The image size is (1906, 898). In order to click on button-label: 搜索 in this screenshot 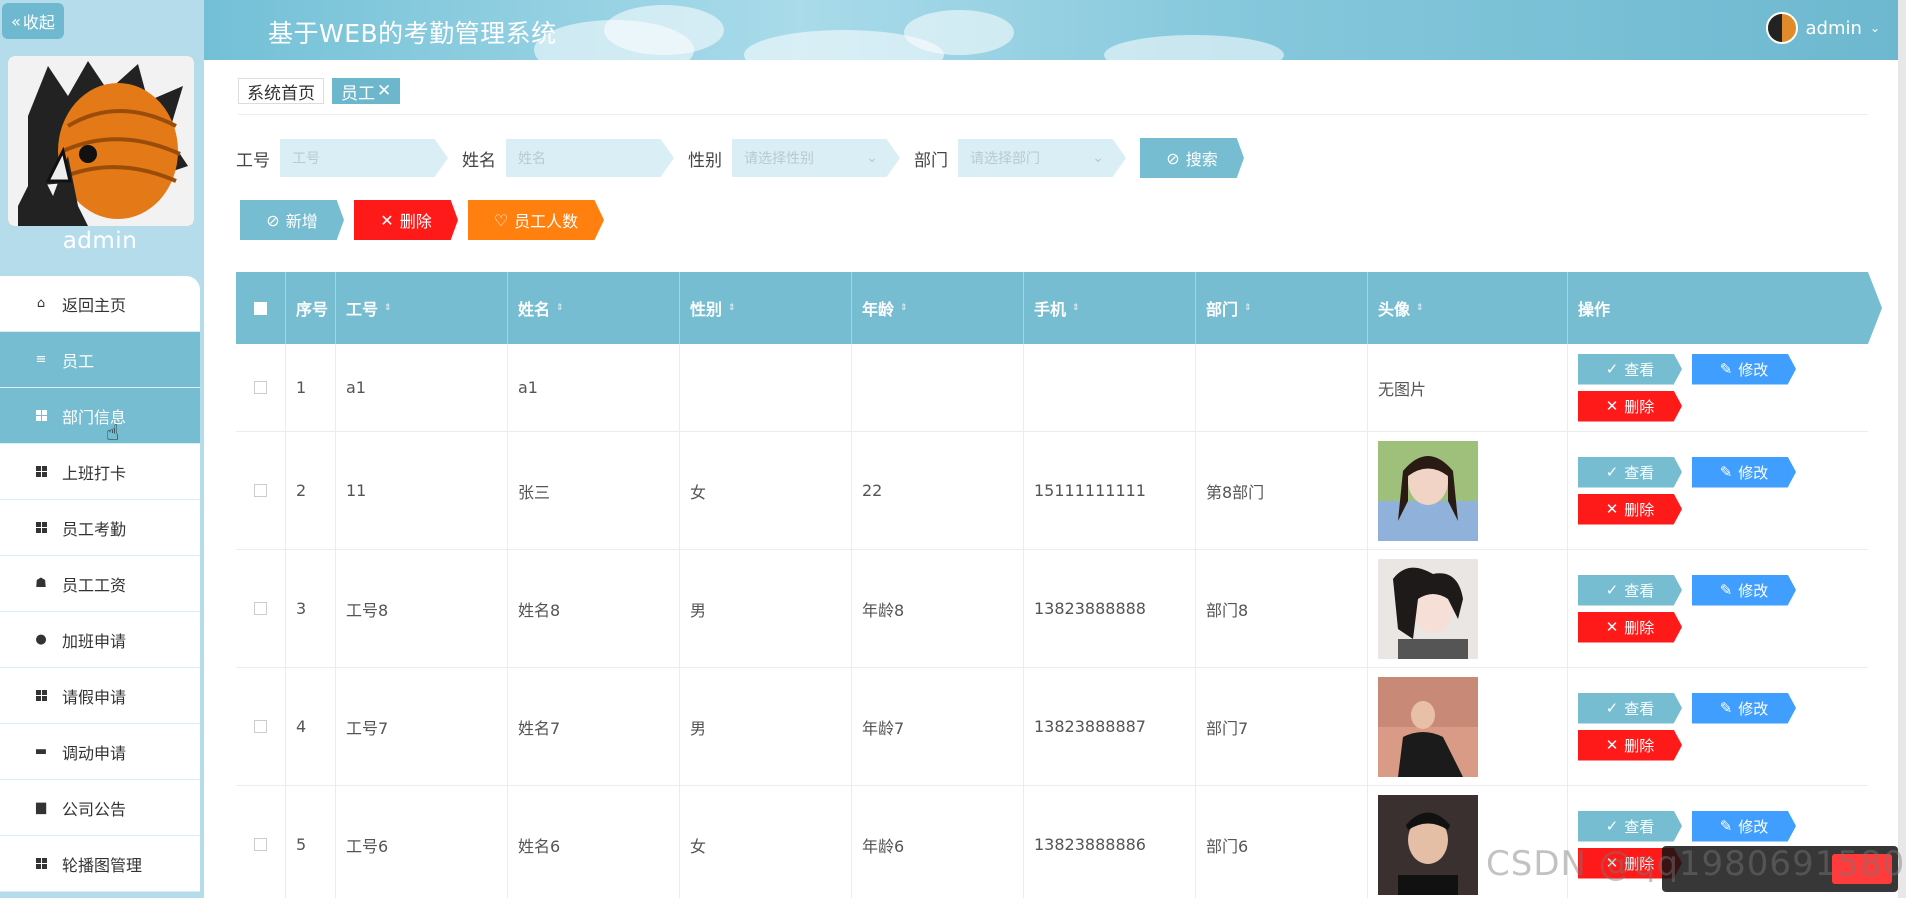, I will do `click(1201, 159)`.